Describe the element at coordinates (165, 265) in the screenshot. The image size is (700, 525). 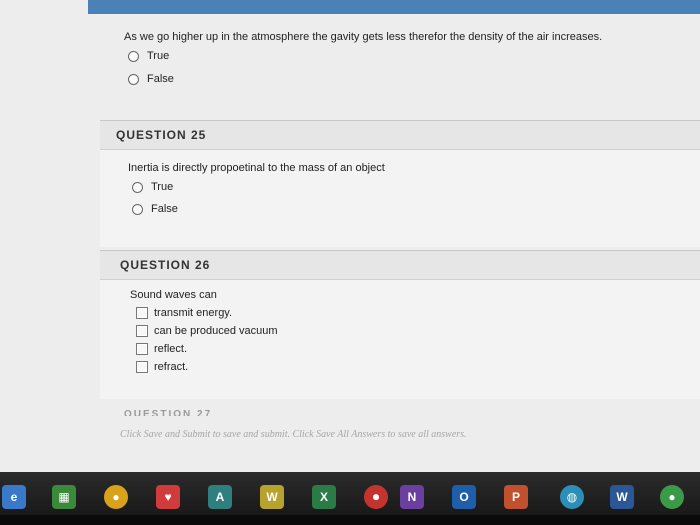
I see `question-number: QUESTION 26` at that location.